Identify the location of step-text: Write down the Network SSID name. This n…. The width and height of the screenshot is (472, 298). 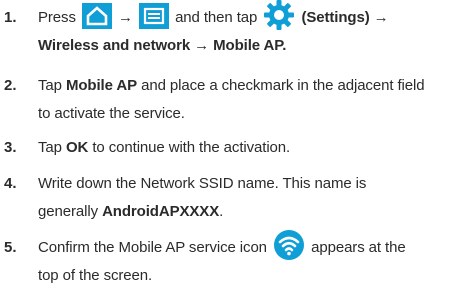
(202, 197).